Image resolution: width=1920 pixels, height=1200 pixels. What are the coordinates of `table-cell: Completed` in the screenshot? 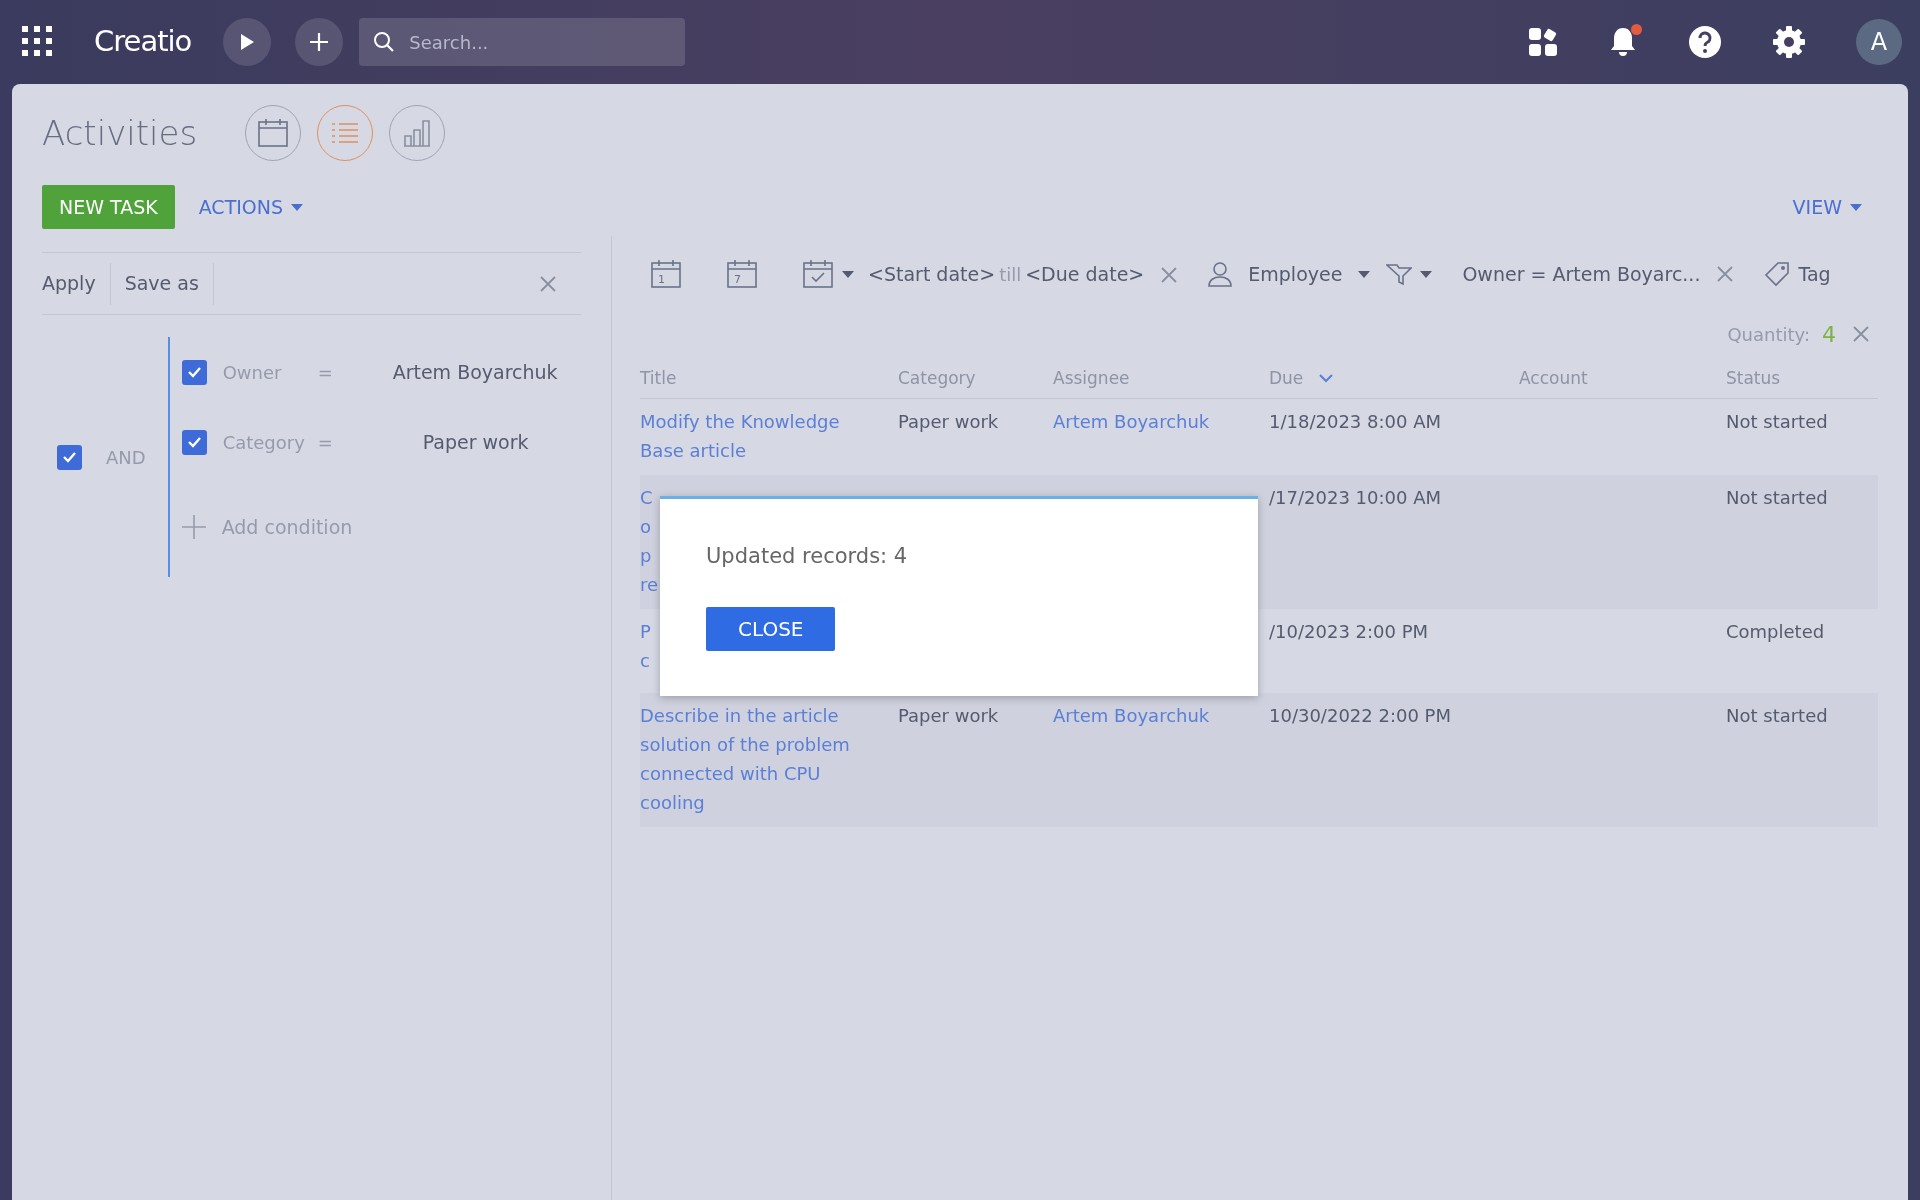 It's located at (1775, 631).